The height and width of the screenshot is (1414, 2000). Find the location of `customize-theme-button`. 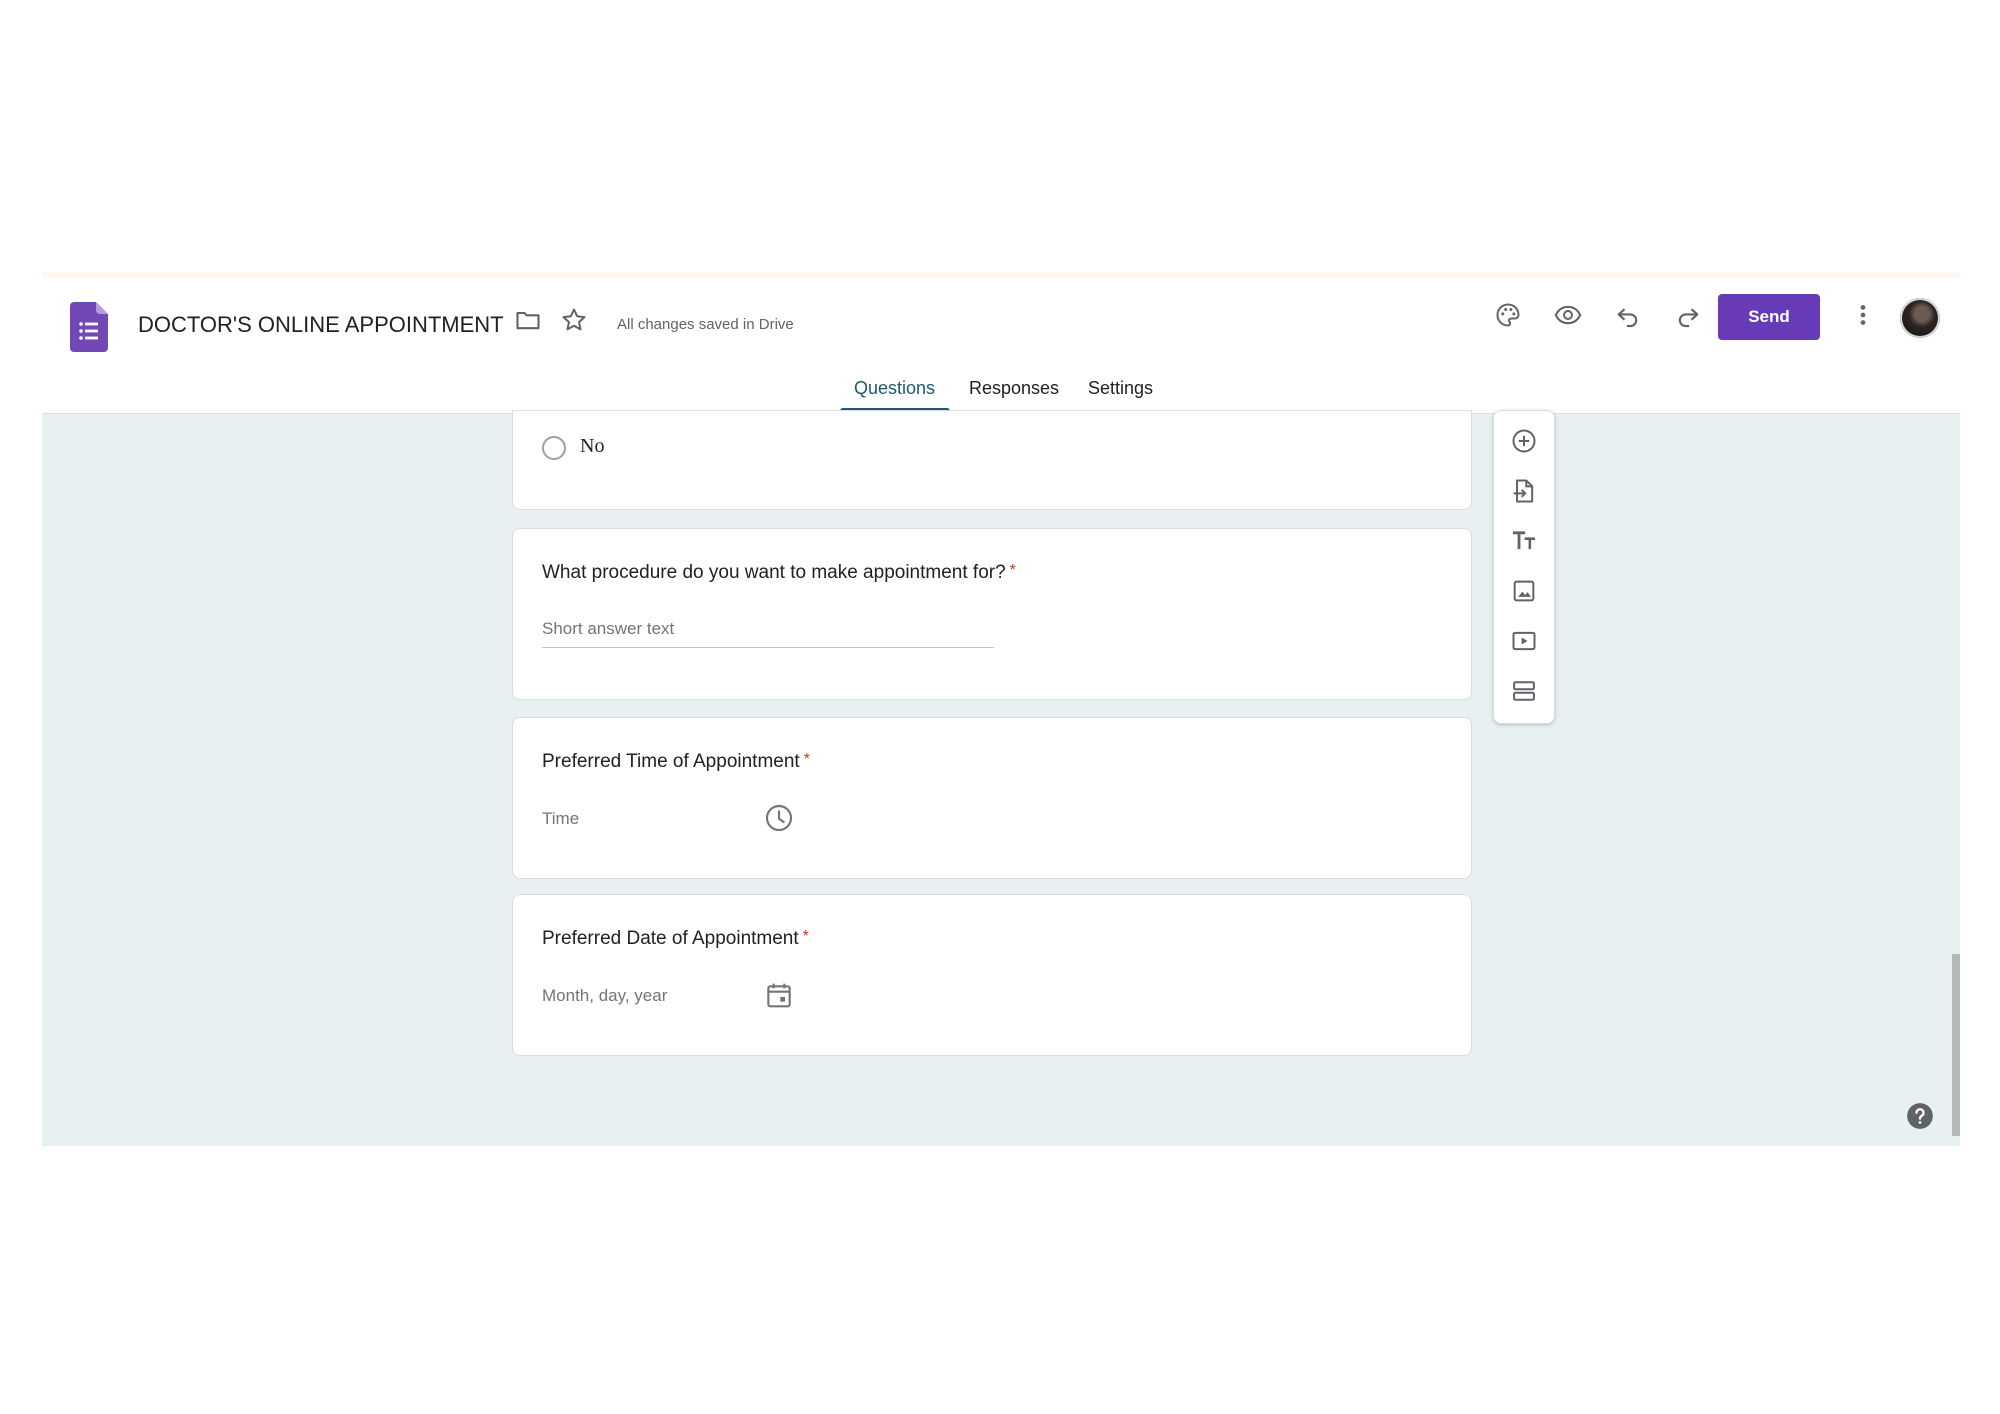

customize-theme-button is located at coordinates (1508, 315).